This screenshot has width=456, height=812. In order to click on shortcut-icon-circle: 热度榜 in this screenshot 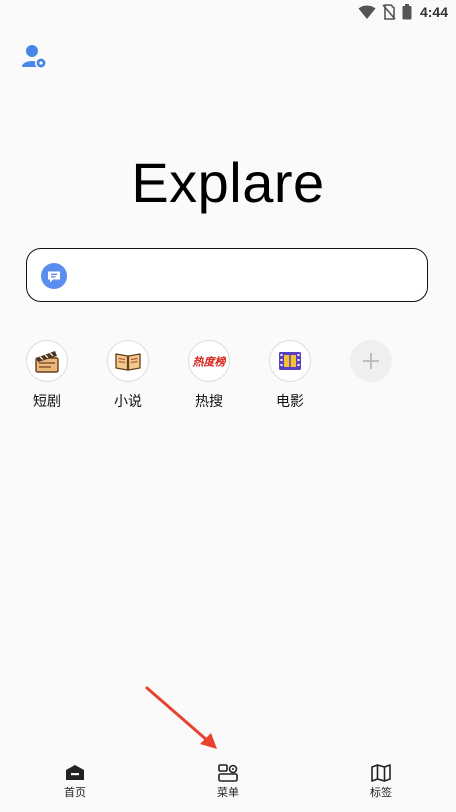, I will do `click(209, 361)`.